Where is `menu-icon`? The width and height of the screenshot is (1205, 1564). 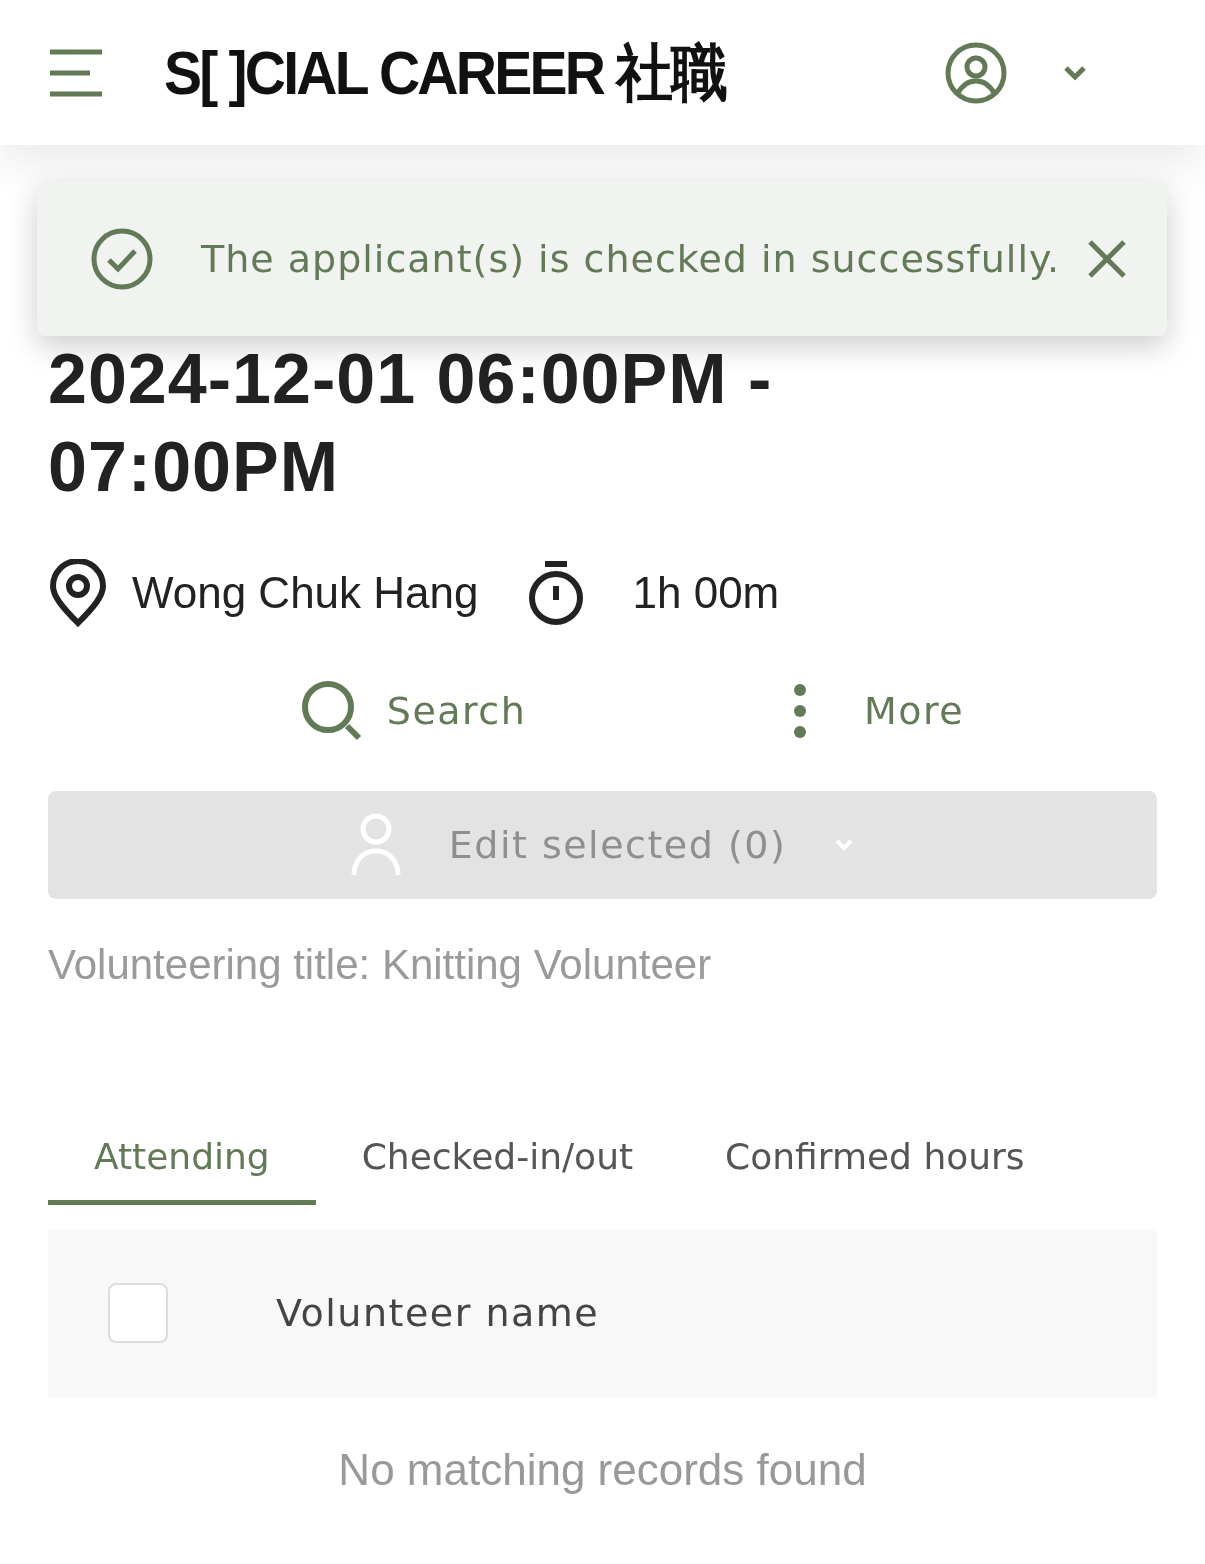
menu-icon is located at coordinates (76, 72).